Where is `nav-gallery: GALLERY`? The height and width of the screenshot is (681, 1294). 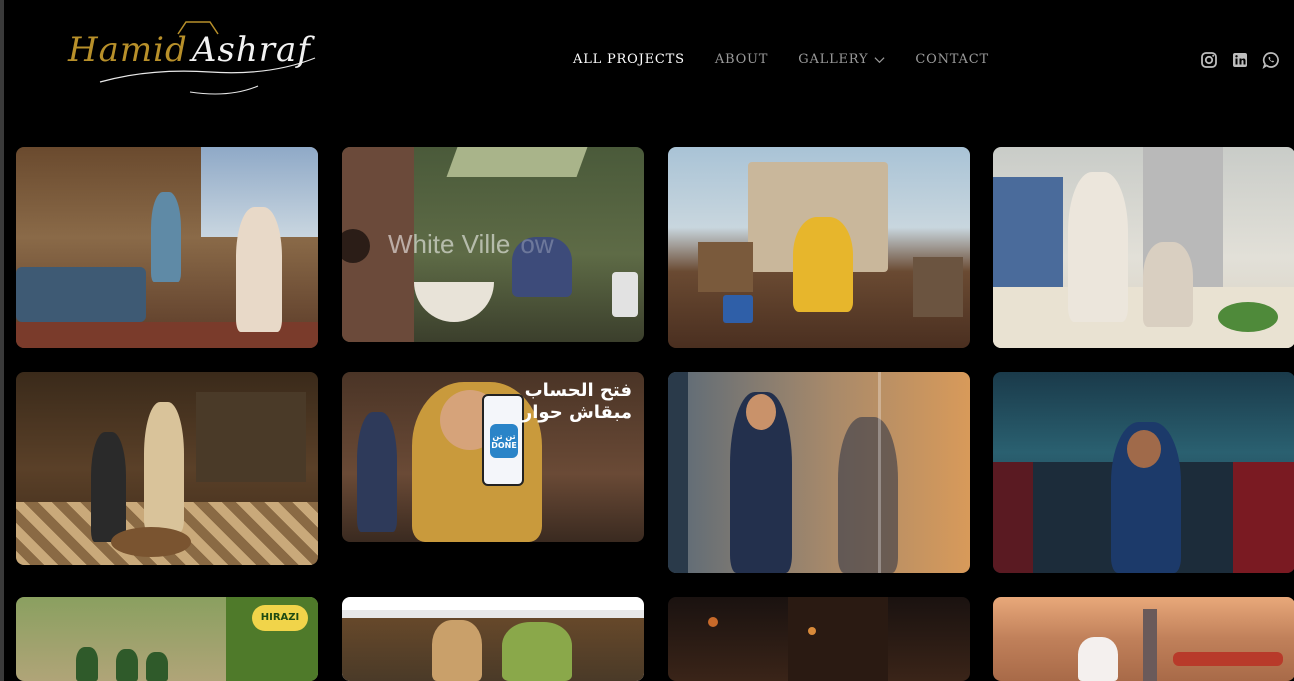
nav-gallery: GALLERY is located at coordinates (841, 59).